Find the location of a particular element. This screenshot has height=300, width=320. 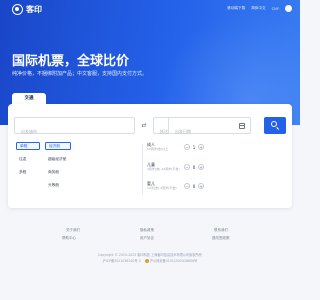

from-field is located at coordinates (74, 128).